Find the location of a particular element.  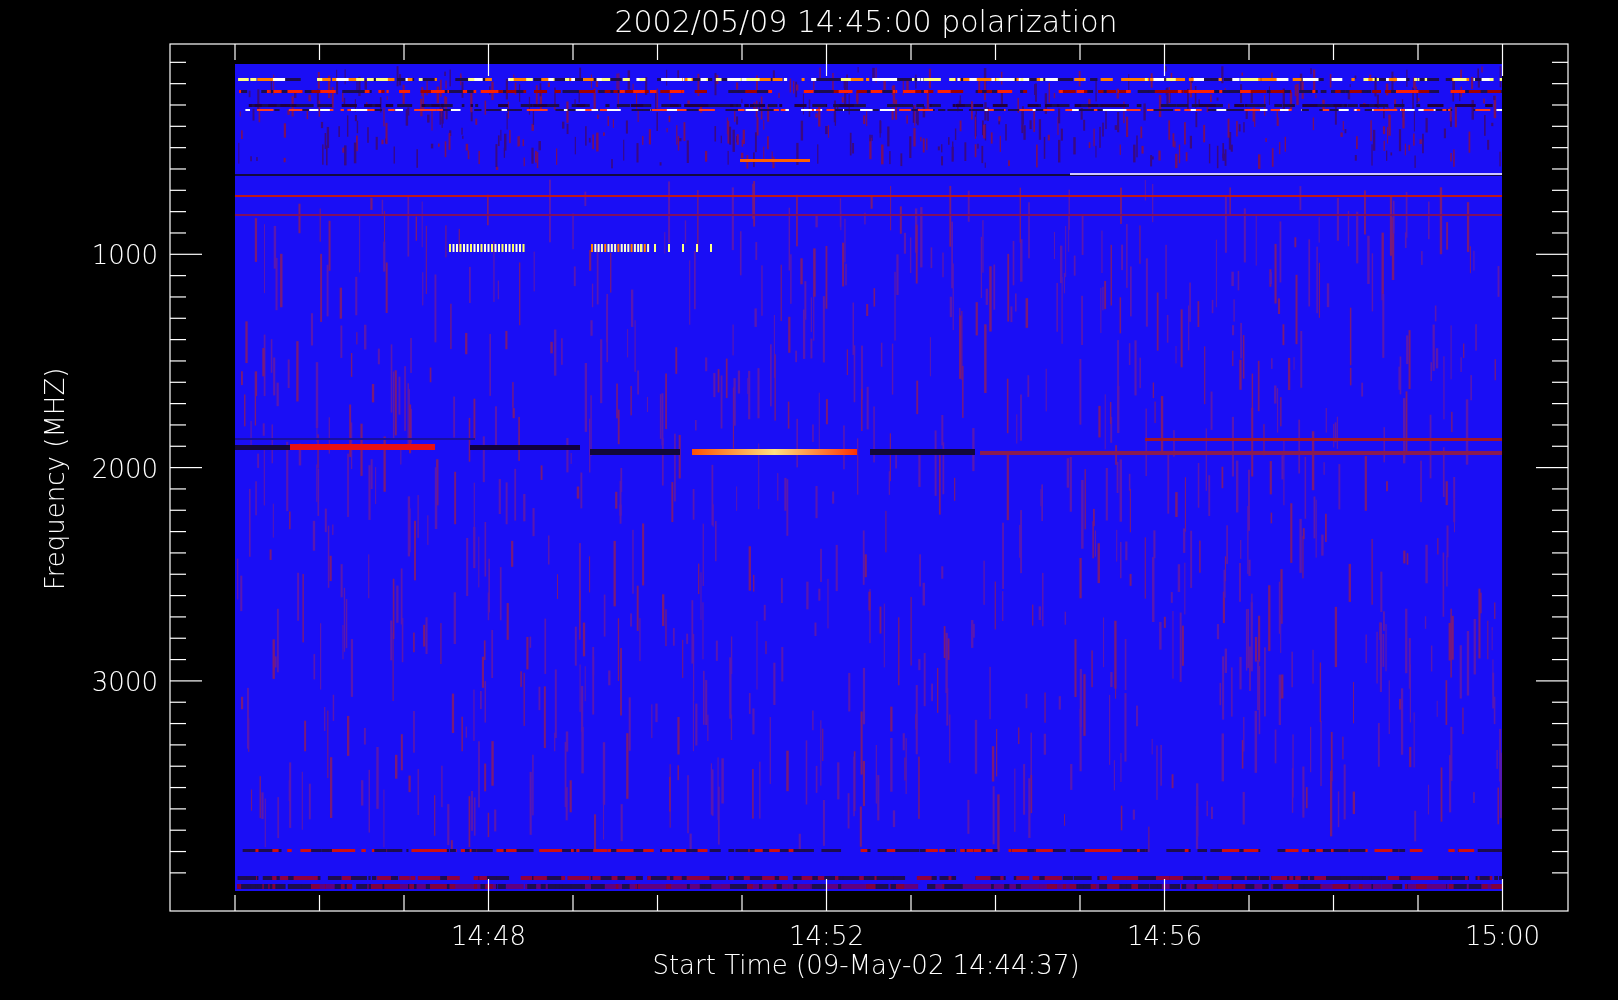

plot-title: 2002/05/09 14:45:00 polarization is located at coordinates (866, 21).